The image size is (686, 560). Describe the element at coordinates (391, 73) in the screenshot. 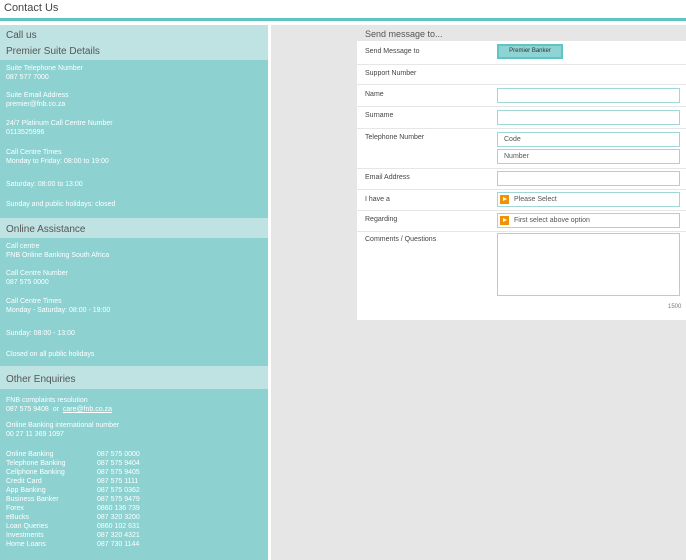

I see `support-number-label: Support Number` at that location.